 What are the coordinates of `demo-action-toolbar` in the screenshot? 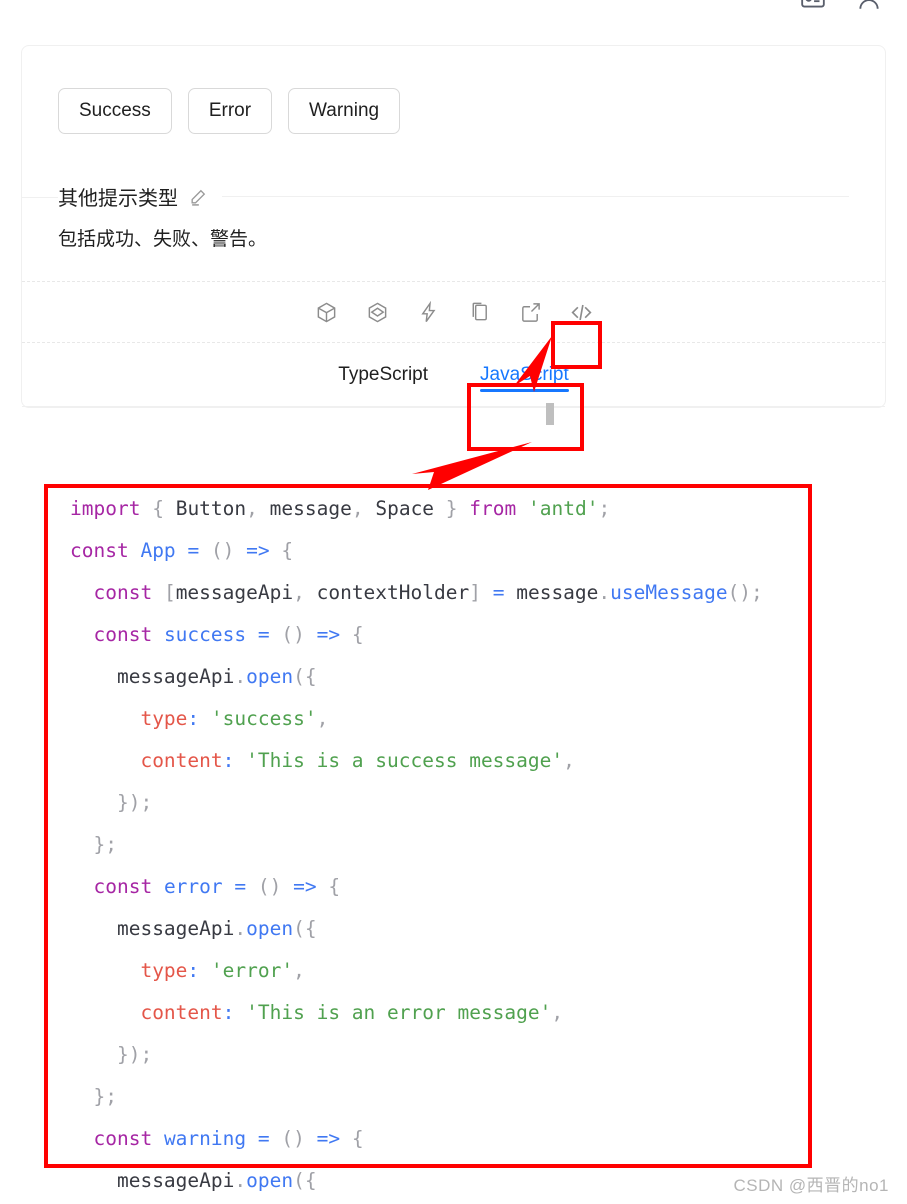 It's located at (453, 312).